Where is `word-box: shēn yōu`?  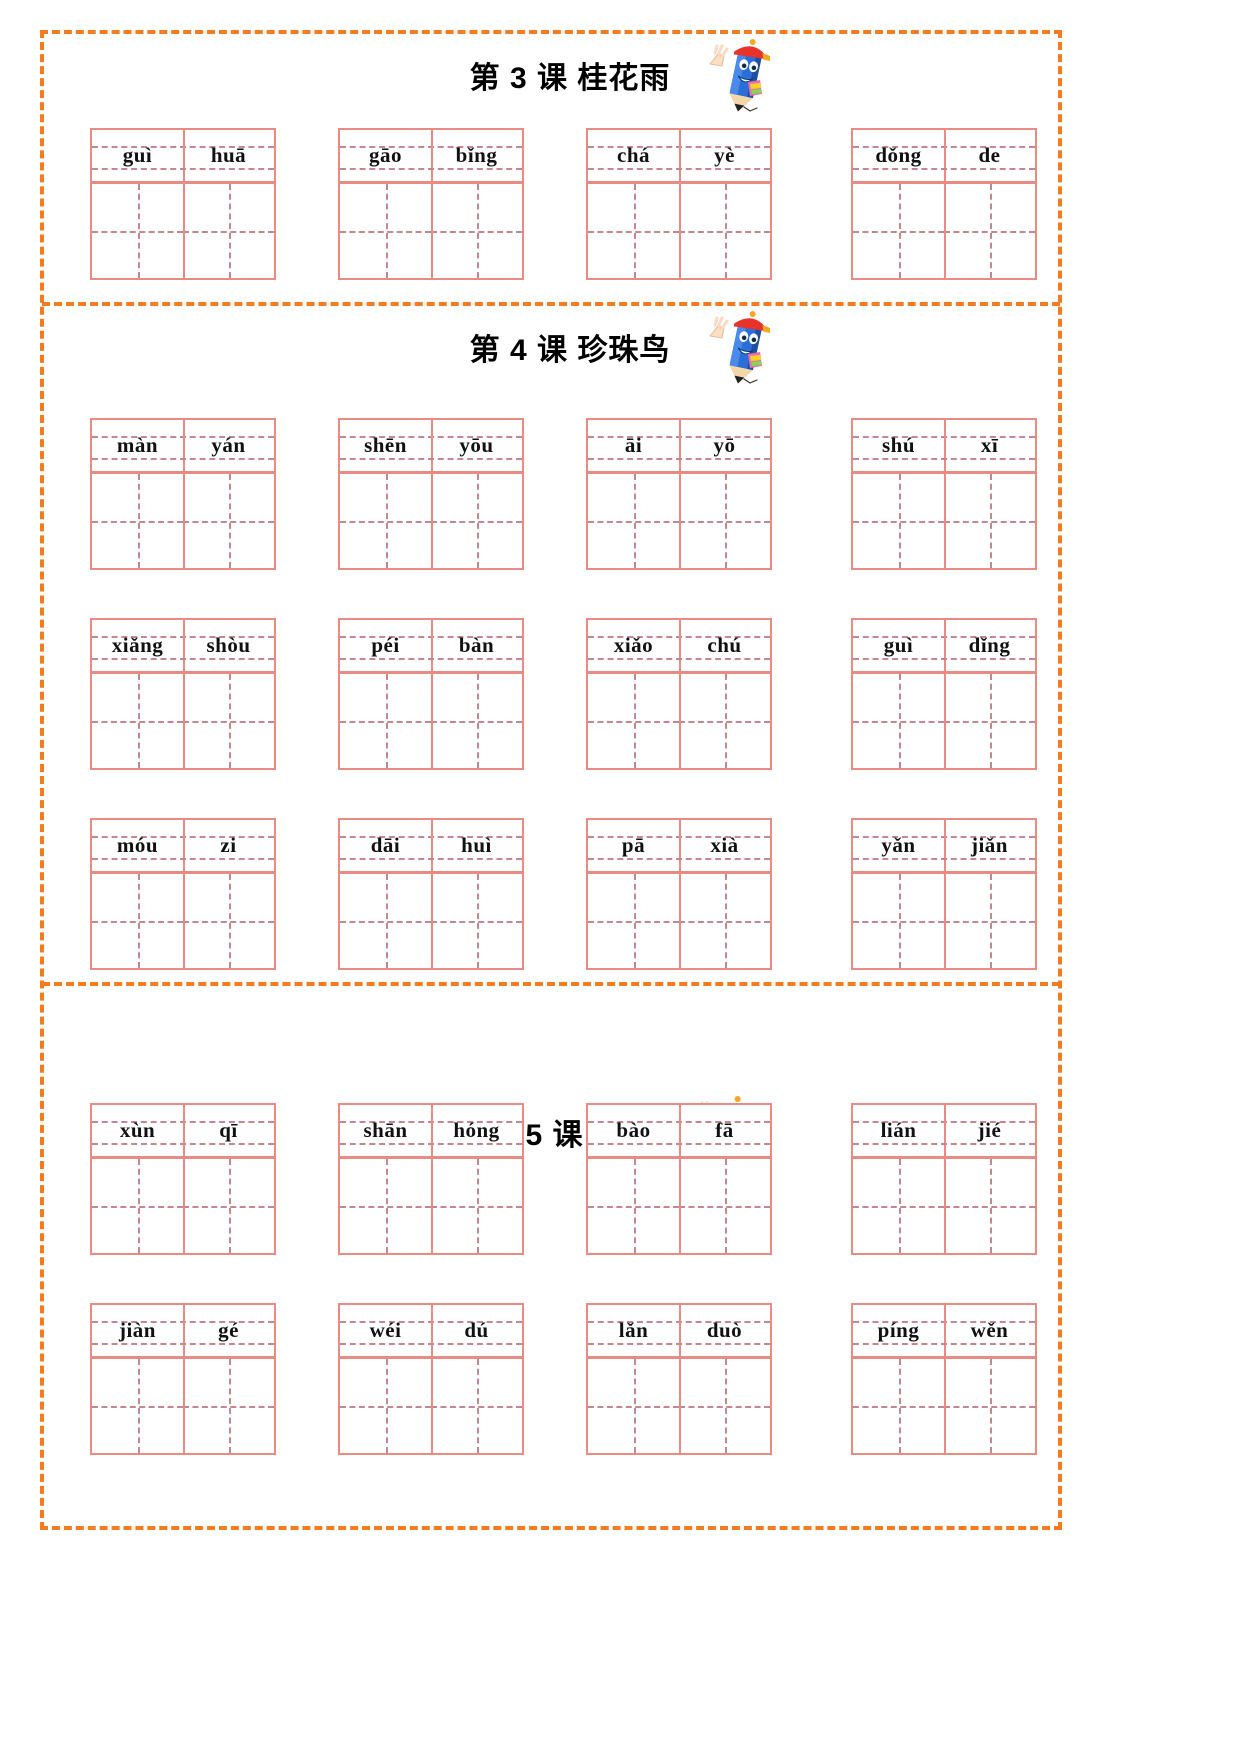
word-box: shēn yōu is located at coordinates (431, 494).